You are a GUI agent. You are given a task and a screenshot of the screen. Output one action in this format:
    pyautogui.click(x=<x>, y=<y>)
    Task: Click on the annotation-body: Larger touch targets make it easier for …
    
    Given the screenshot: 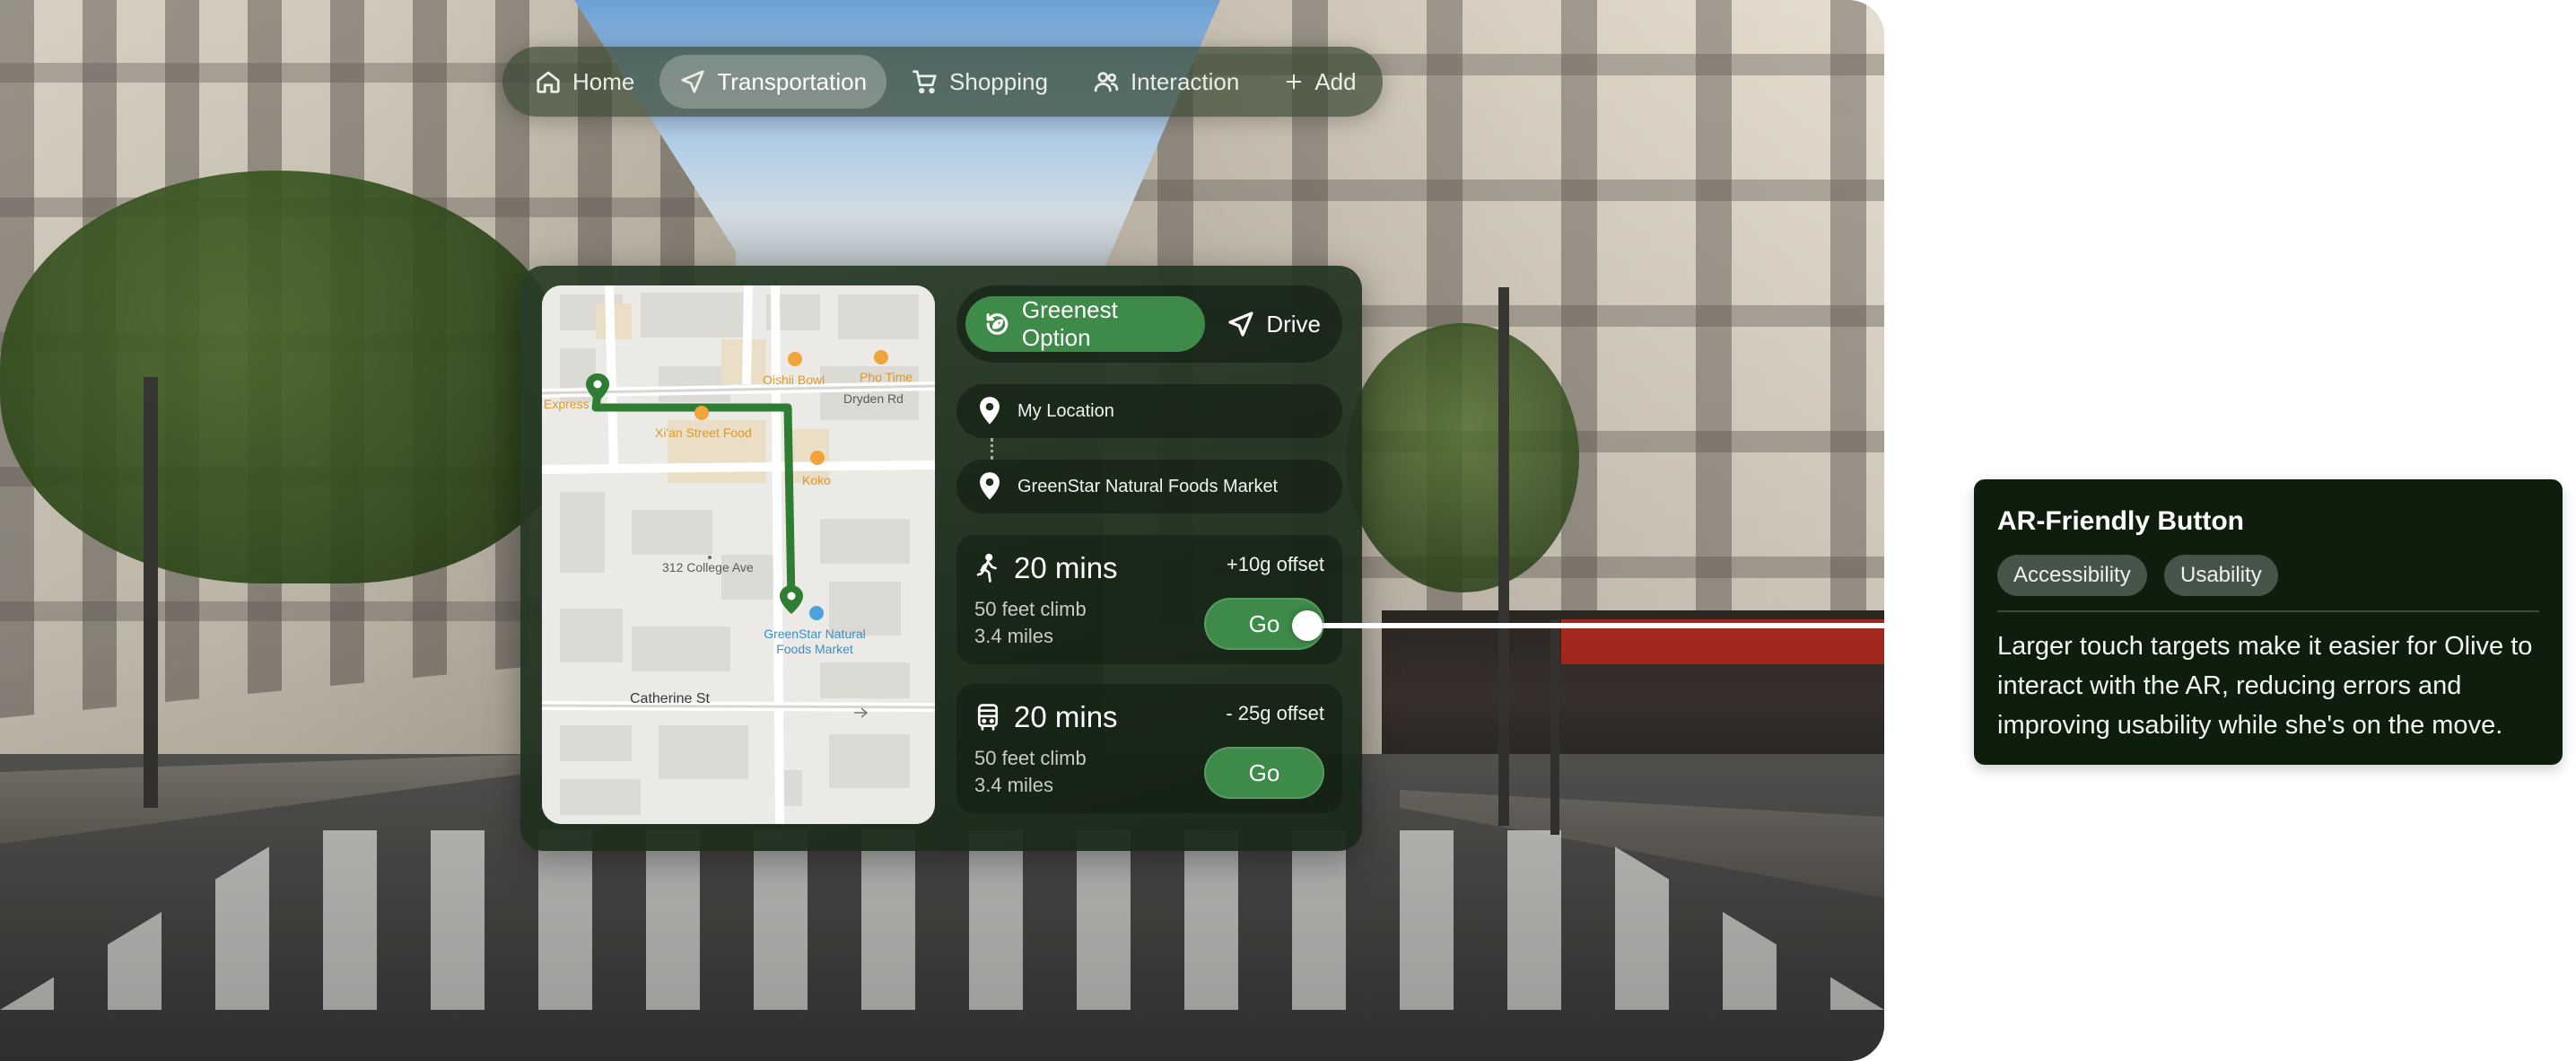 What is the action you would take?
    pyautogui.click(x=2265, y=686)
    